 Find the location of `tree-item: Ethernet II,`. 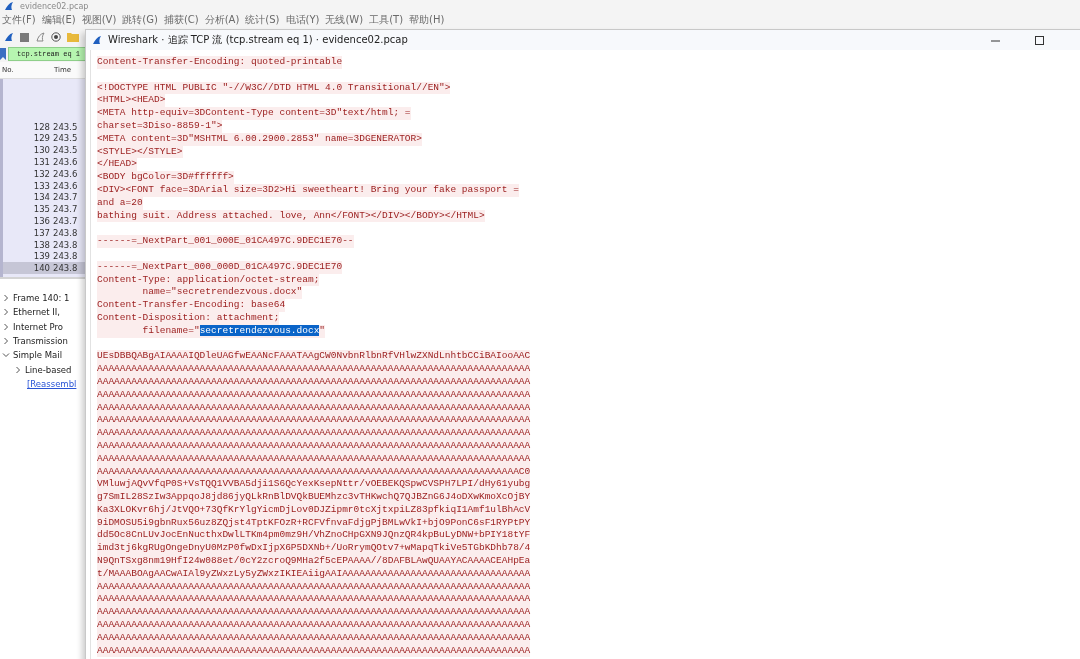

tree-item: Ethernet II, is located at coordinates (37, 312).